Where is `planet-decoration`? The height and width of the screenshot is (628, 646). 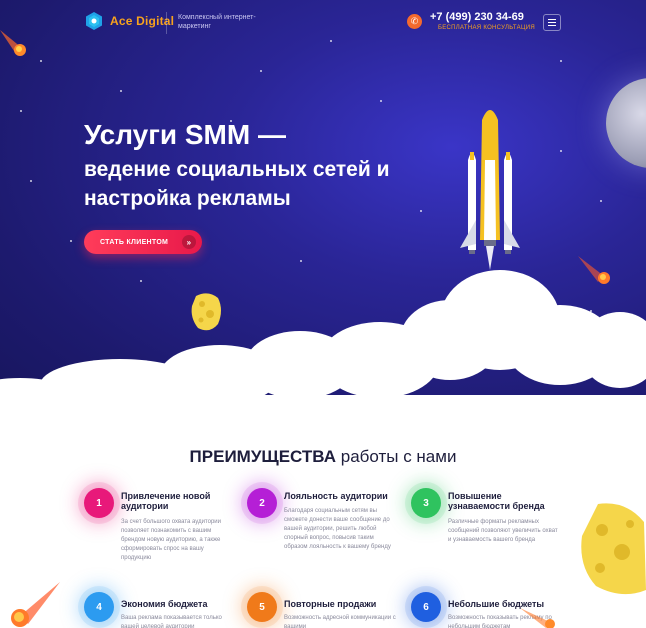
planet-decoration is located at coordinates (626, 123).